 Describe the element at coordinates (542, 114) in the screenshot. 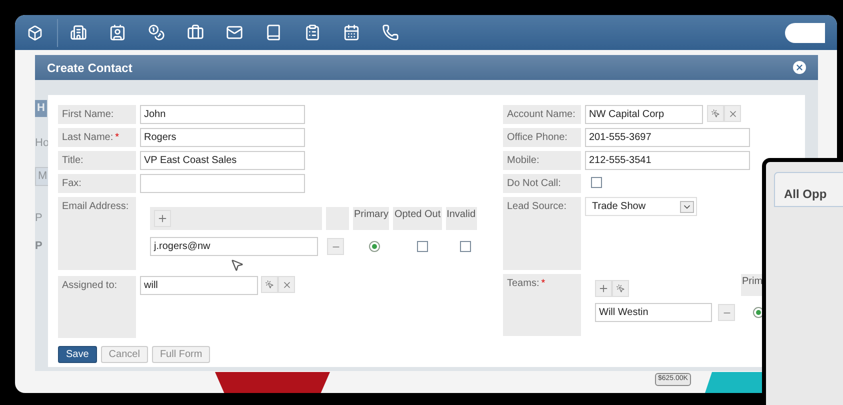

I see `field-label: Account Name:` at that location.